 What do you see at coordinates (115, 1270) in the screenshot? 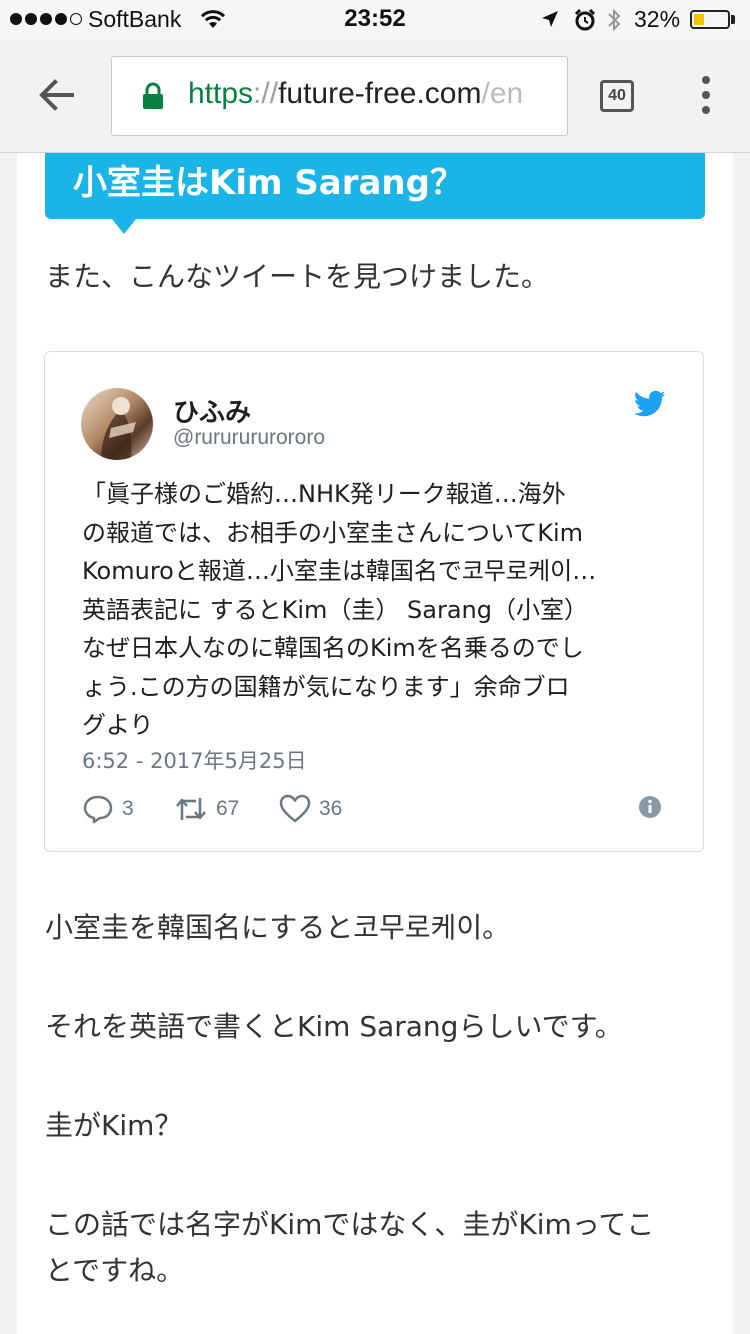
I see `body-paragraph-line: とですね。` at bounding box center [115, 1270].